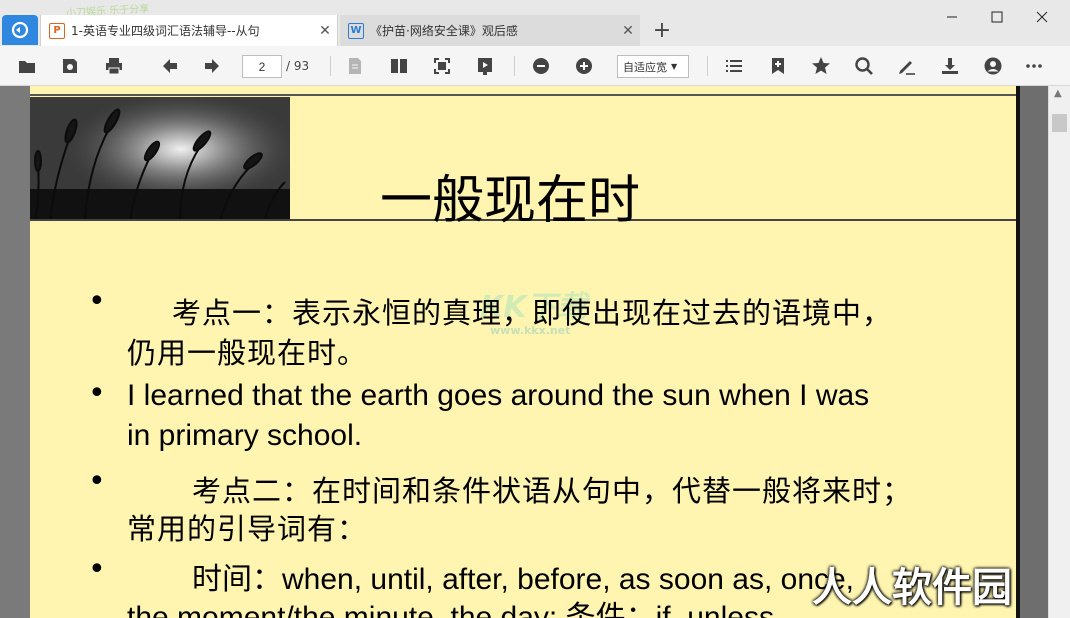 This screenshot has width=1070, height=618. I want to click on annotate-pen-icon, so click(907, 66).